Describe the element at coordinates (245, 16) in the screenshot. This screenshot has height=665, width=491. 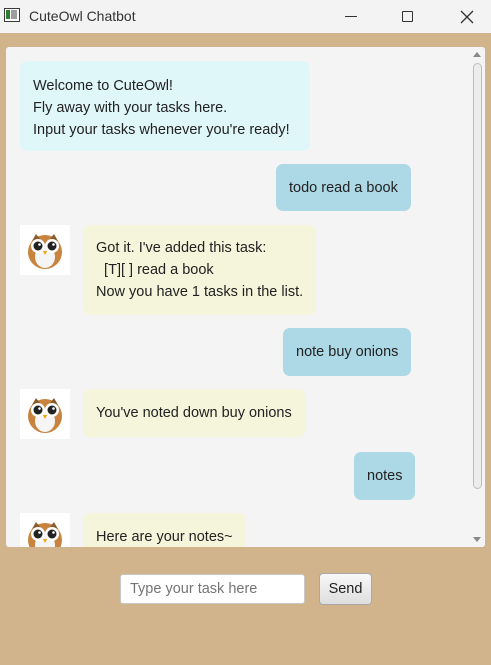
I see `title-bar: CuteOwl Chatbot` at that location.